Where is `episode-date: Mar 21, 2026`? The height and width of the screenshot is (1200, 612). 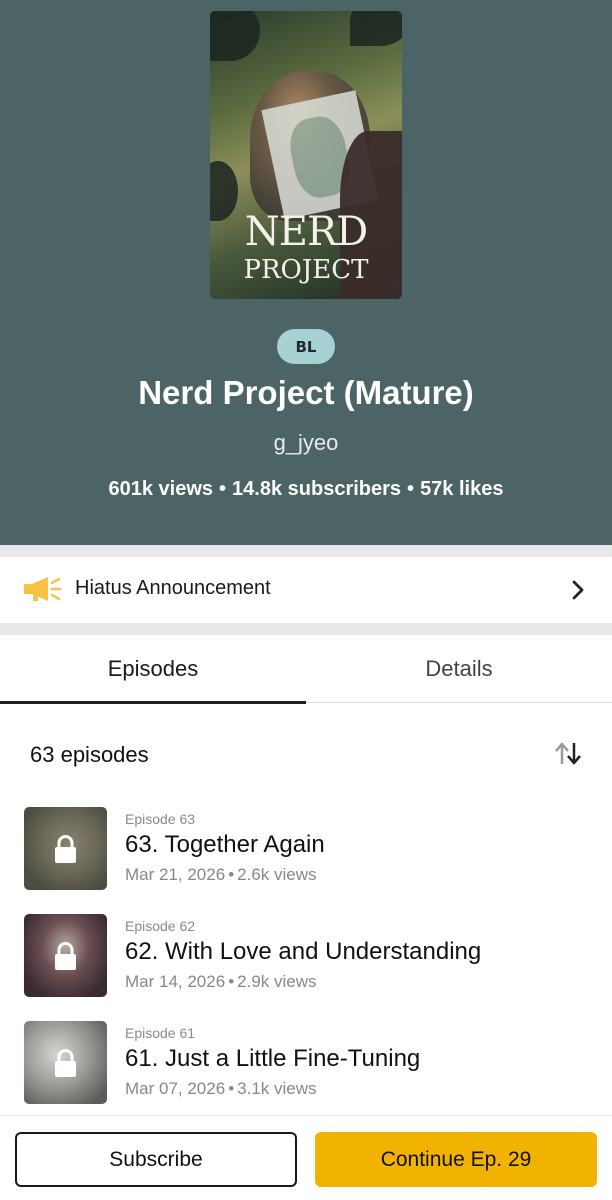
episode-date: Mar 21, 2026 is located at coordinates (175, 874).